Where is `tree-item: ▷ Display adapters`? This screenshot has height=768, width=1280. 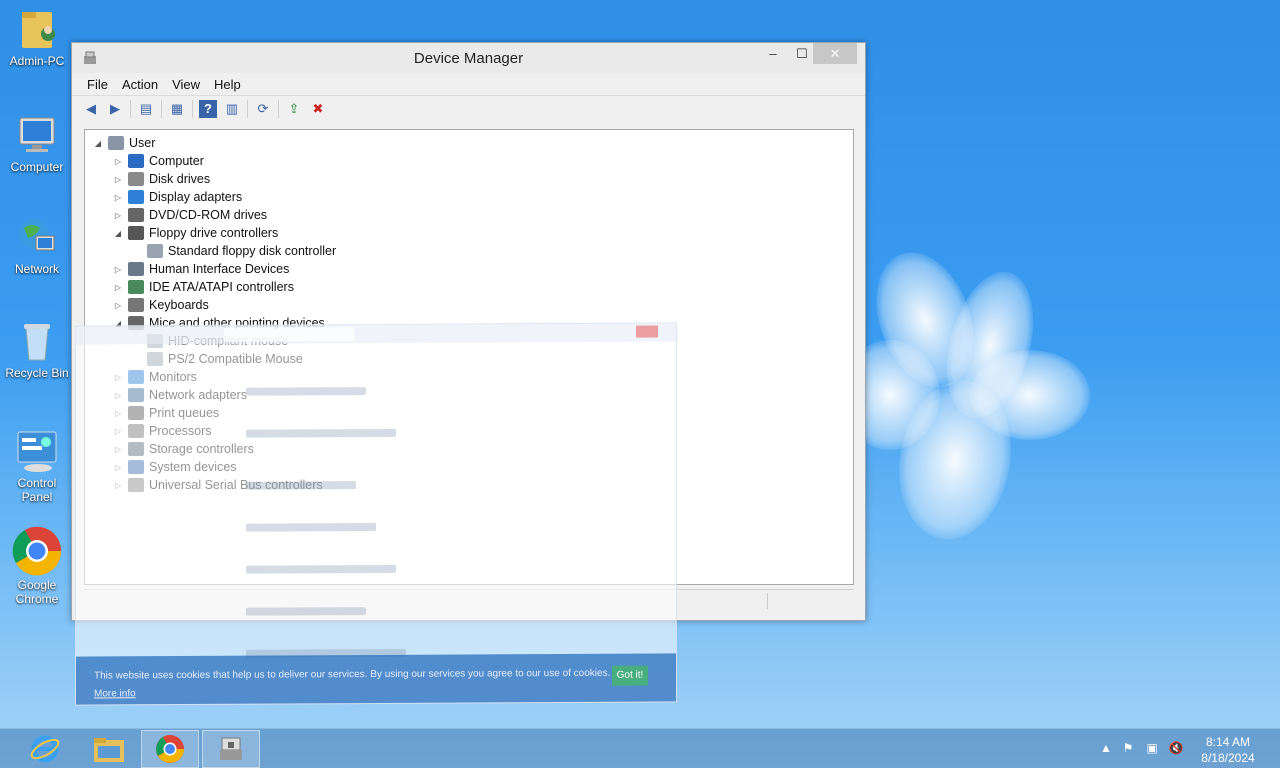
tree-item: ▷ Display adapters is located at coordinates (177, 197).